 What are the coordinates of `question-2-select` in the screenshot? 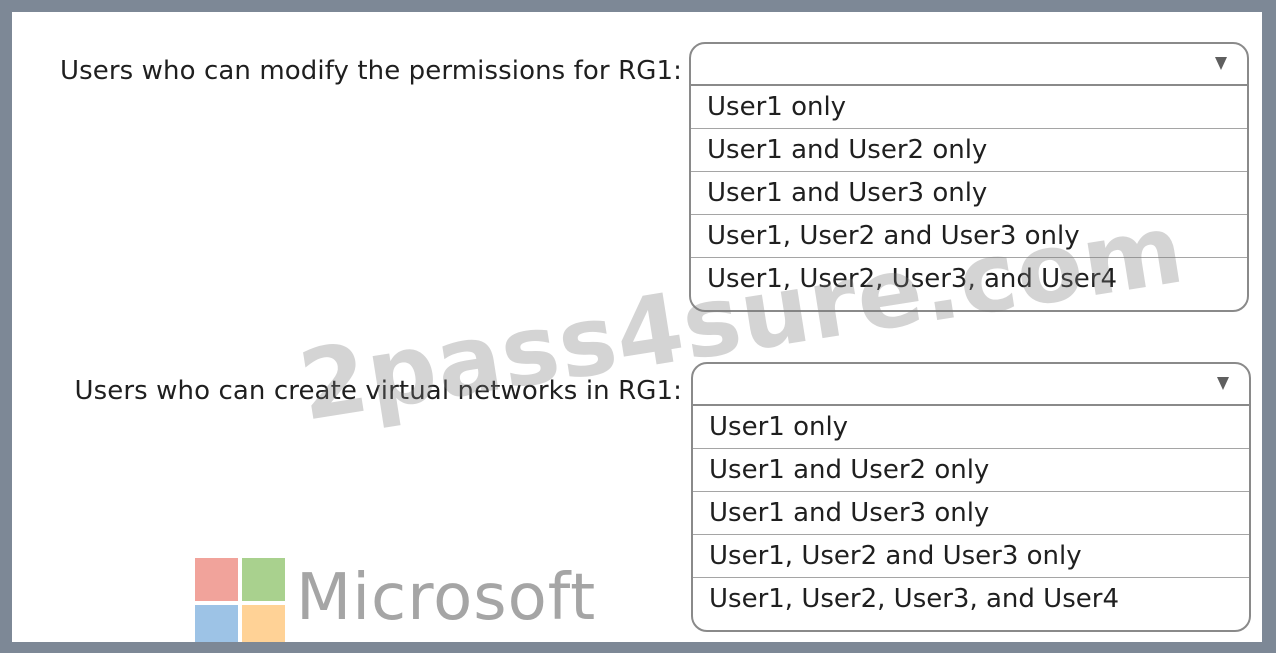 It's located at (971, 385).